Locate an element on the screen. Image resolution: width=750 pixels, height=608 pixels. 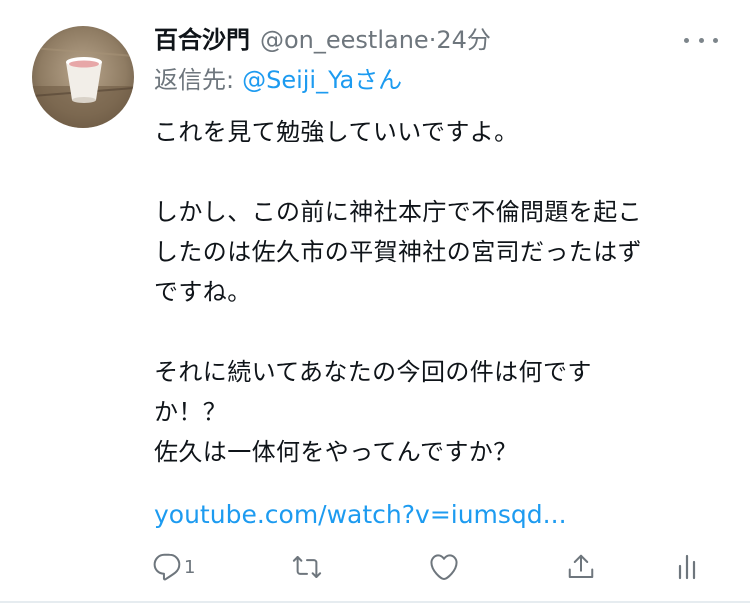
user-handle: @on_eestlane is located at coordinates (344, 40).